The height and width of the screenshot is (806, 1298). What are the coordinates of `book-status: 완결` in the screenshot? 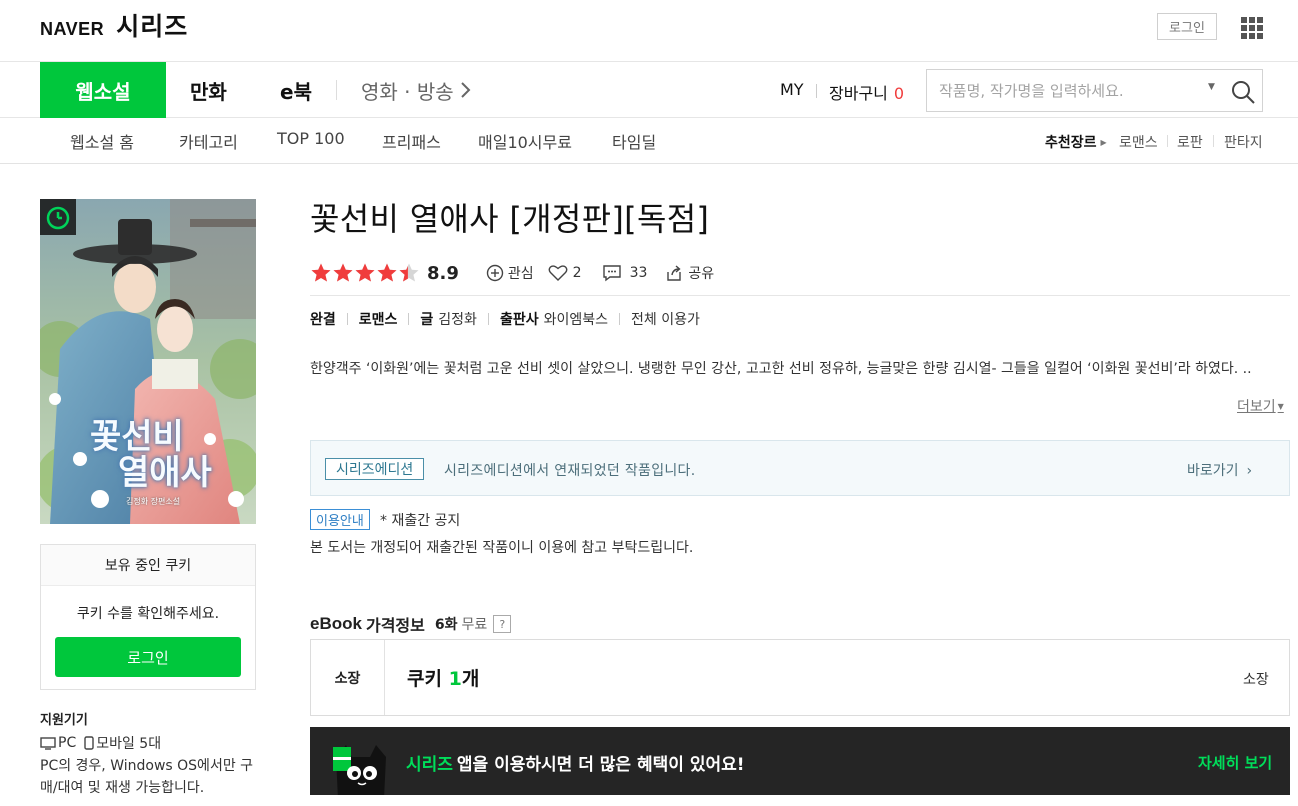 It's located at (323, 320).